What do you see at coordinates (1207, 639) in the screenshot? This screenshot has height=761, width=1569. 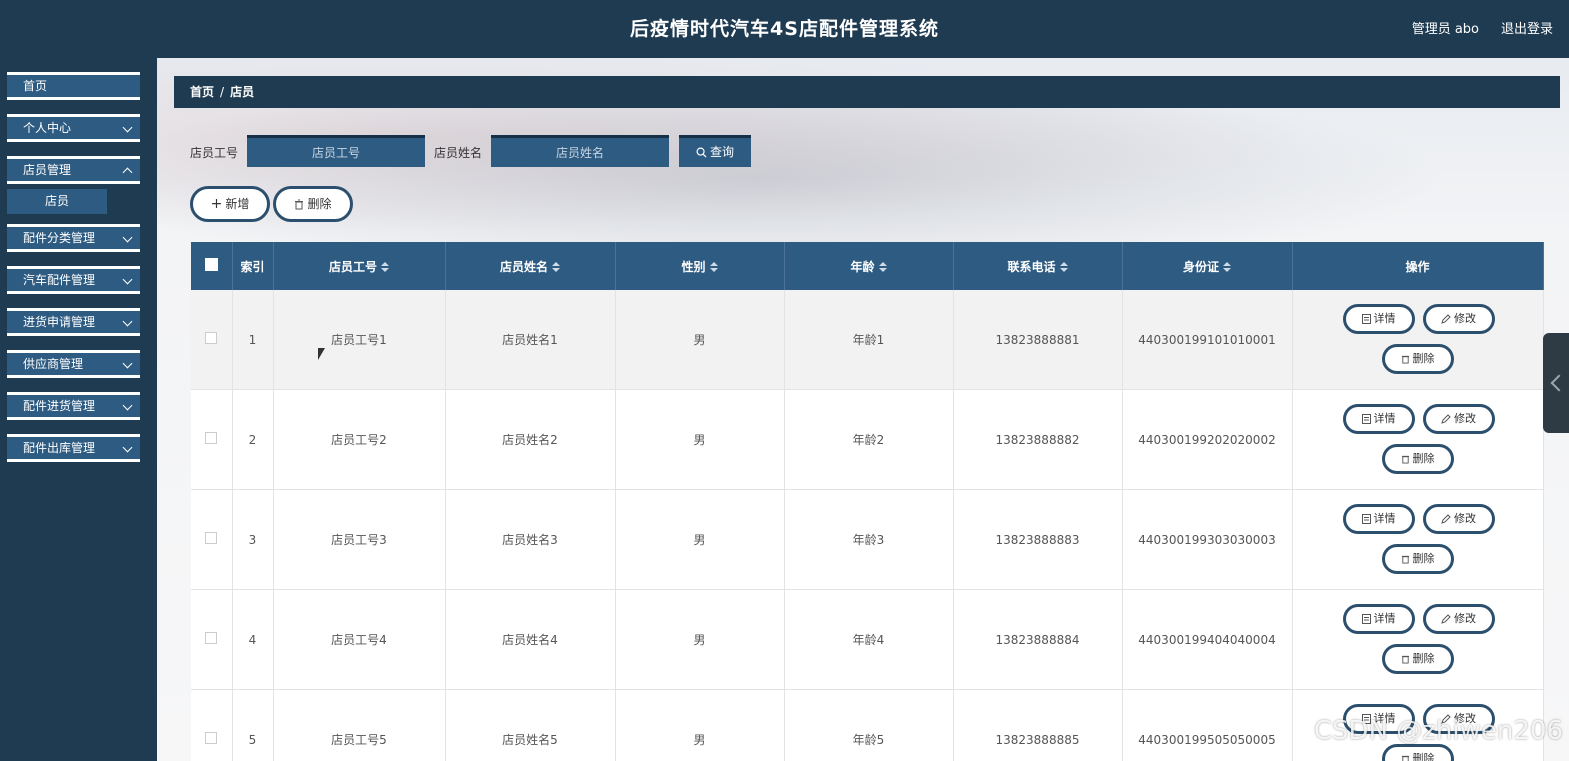 I see `cell-idcard: 440300199404040004` at bounding box center [1207, 639].